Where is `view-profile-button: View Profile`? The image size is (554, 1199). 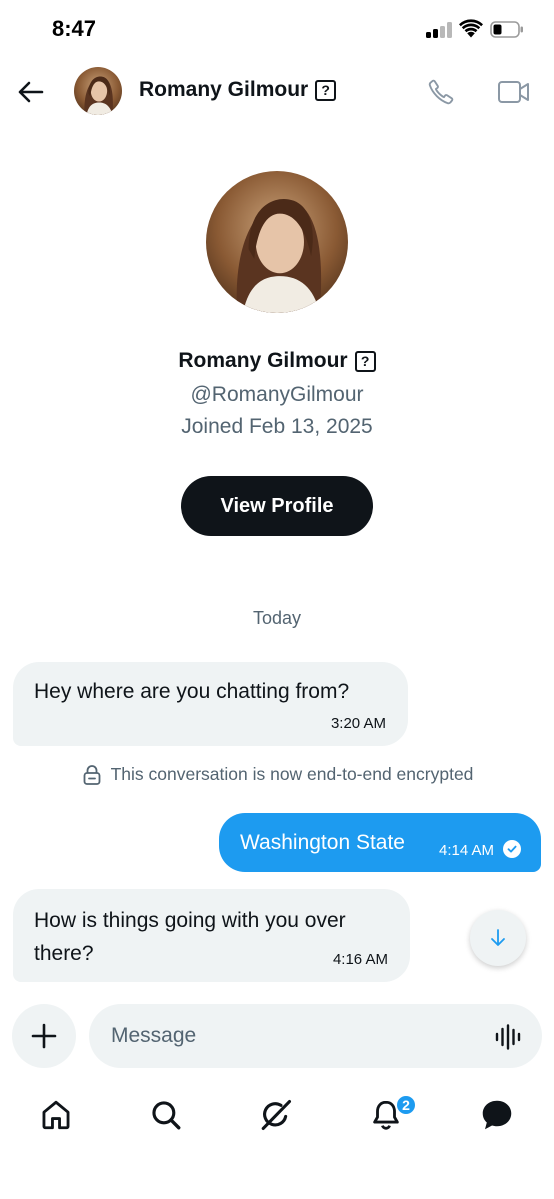 view-profile-button: View Profile is located at coordinates (277, 506).